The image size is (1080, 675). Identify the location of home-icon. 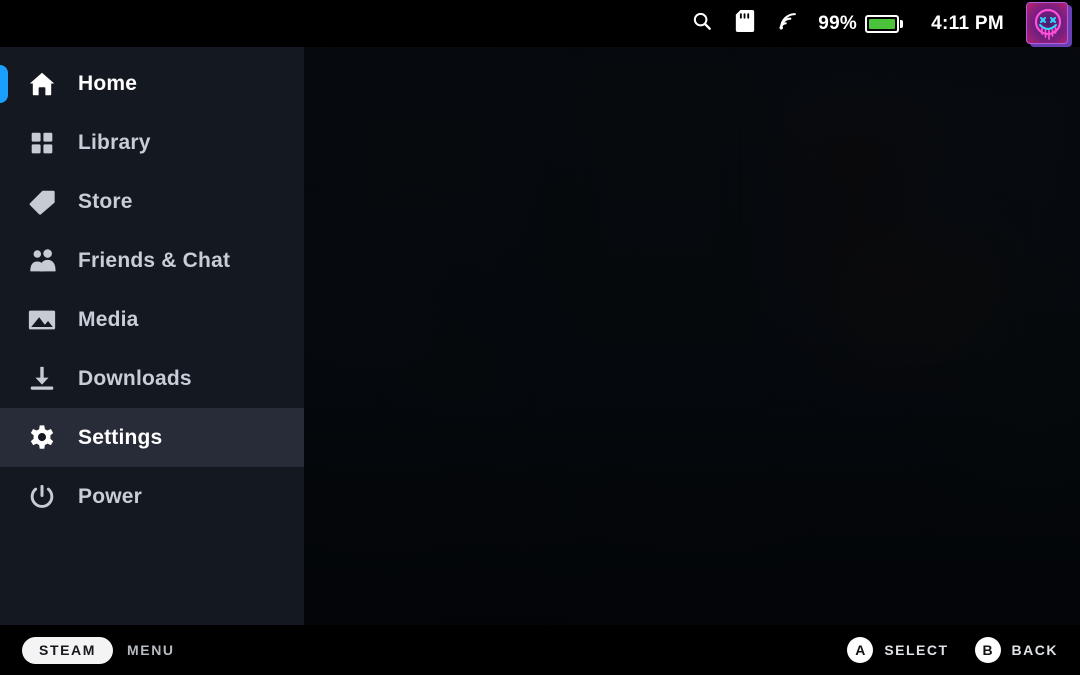
(42, 84).